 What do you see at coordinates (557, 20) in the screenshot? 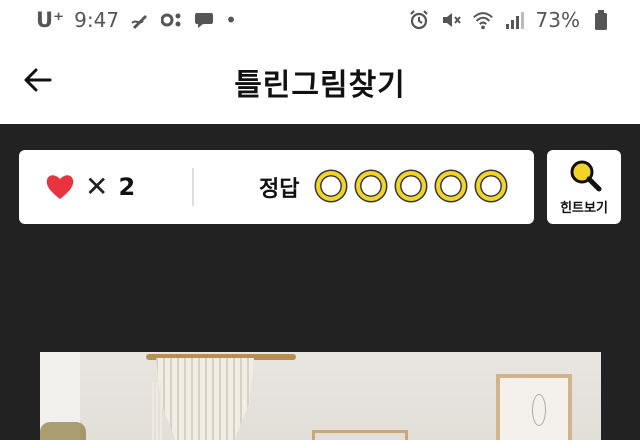
I see `battery-percent: 73%` at bounding box center [557, 20].